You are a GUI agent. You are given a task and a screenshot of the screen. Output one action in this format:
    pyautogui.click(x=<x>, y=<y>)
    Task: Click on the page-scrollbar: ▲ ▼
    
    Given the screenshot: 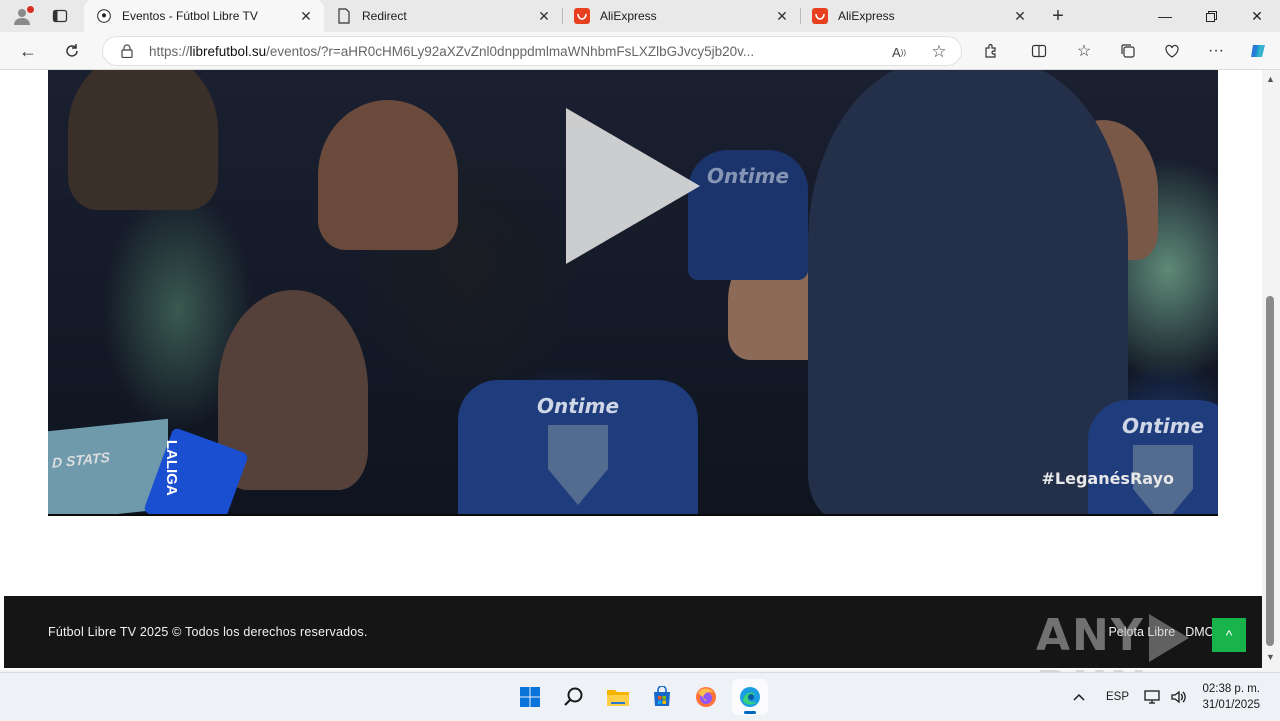 What is the action you would take?
    pyautogui.click(x=1271, y=370)
    